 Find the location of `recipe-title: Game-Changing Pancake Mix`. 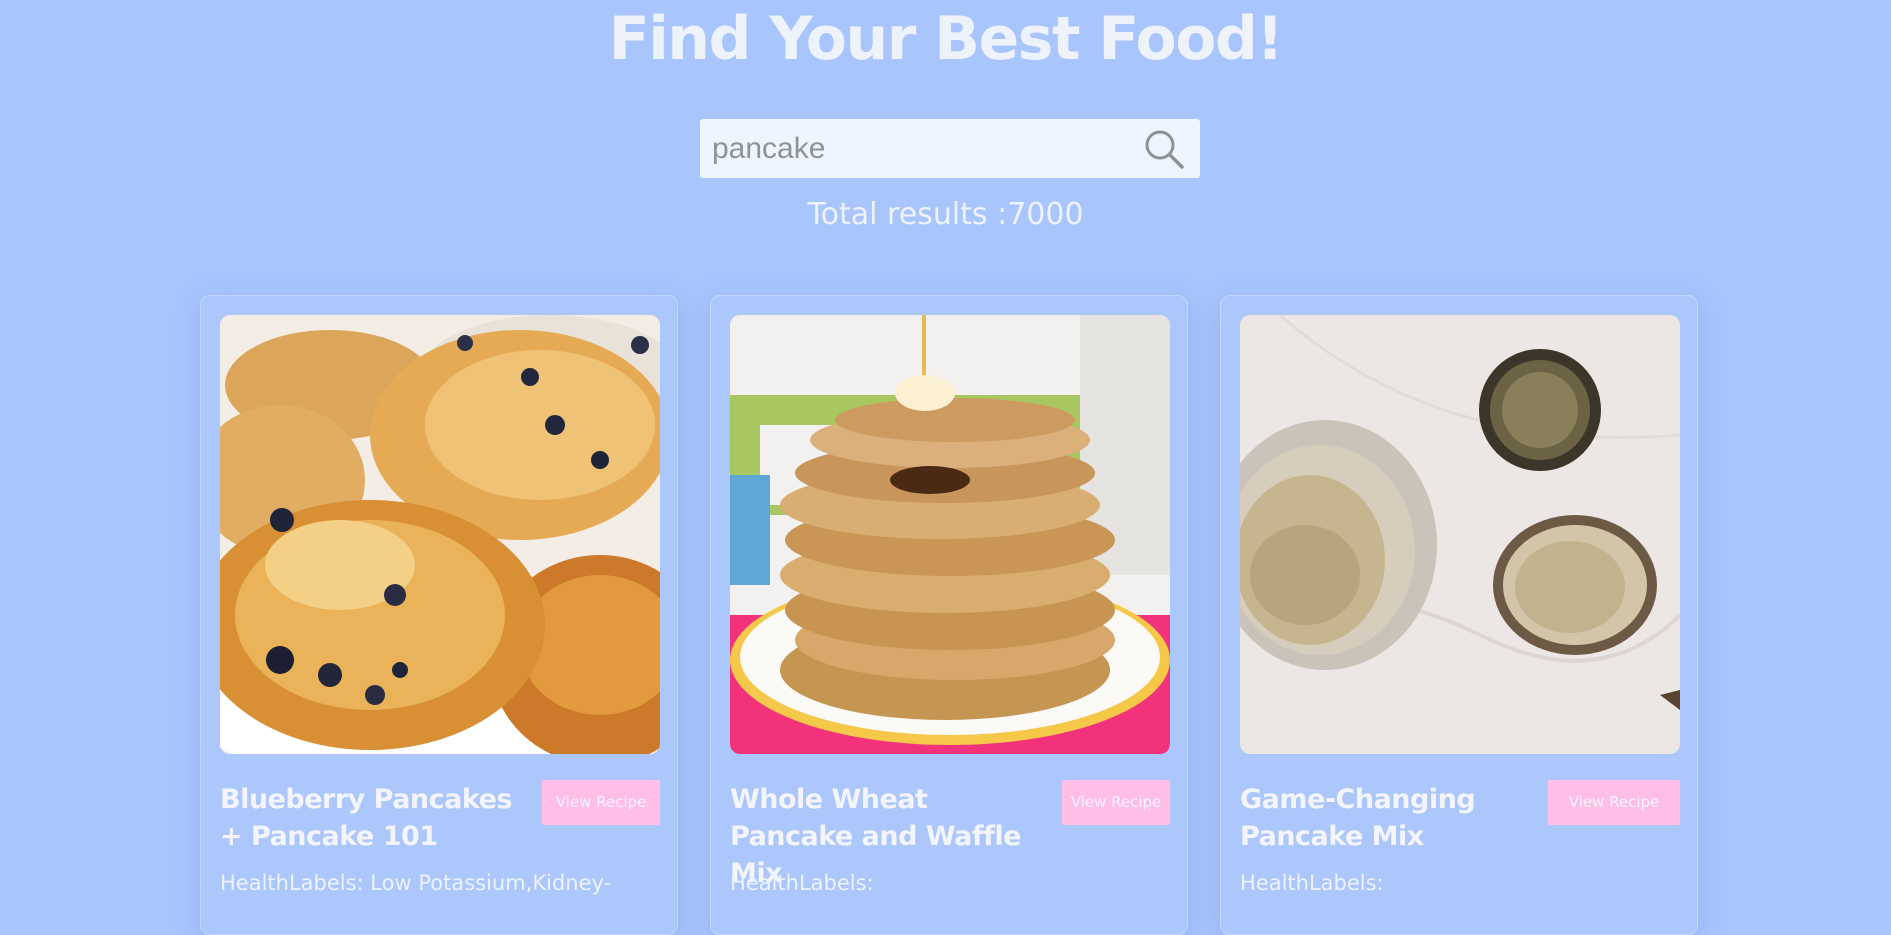

recipe-title: Game-Changing Pancake Mix is located at coordinates (1358, 818).